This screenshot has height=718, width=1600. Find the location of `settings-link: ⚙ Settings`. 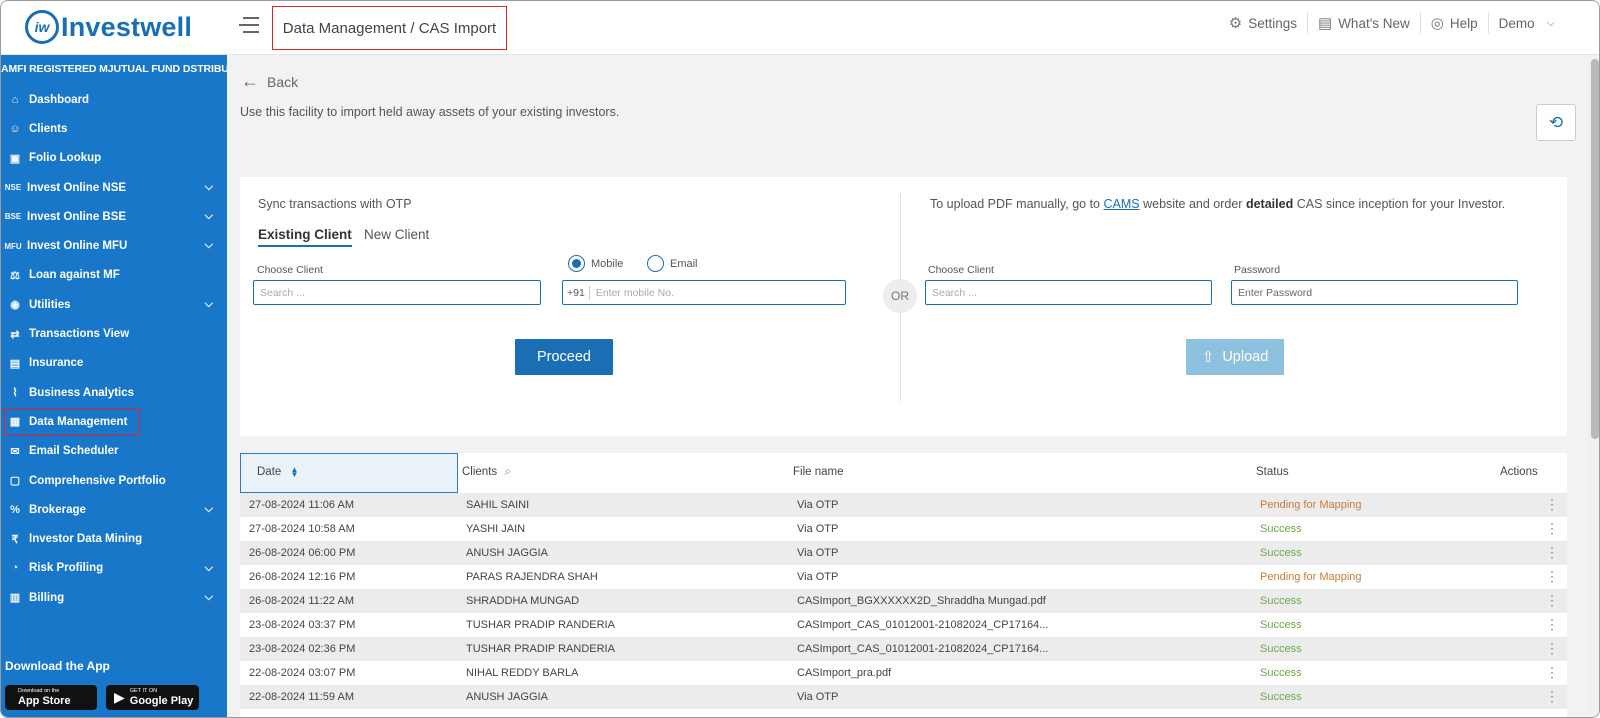

settings-link: ⚙ Settings is located at coordinates (1263, 23).